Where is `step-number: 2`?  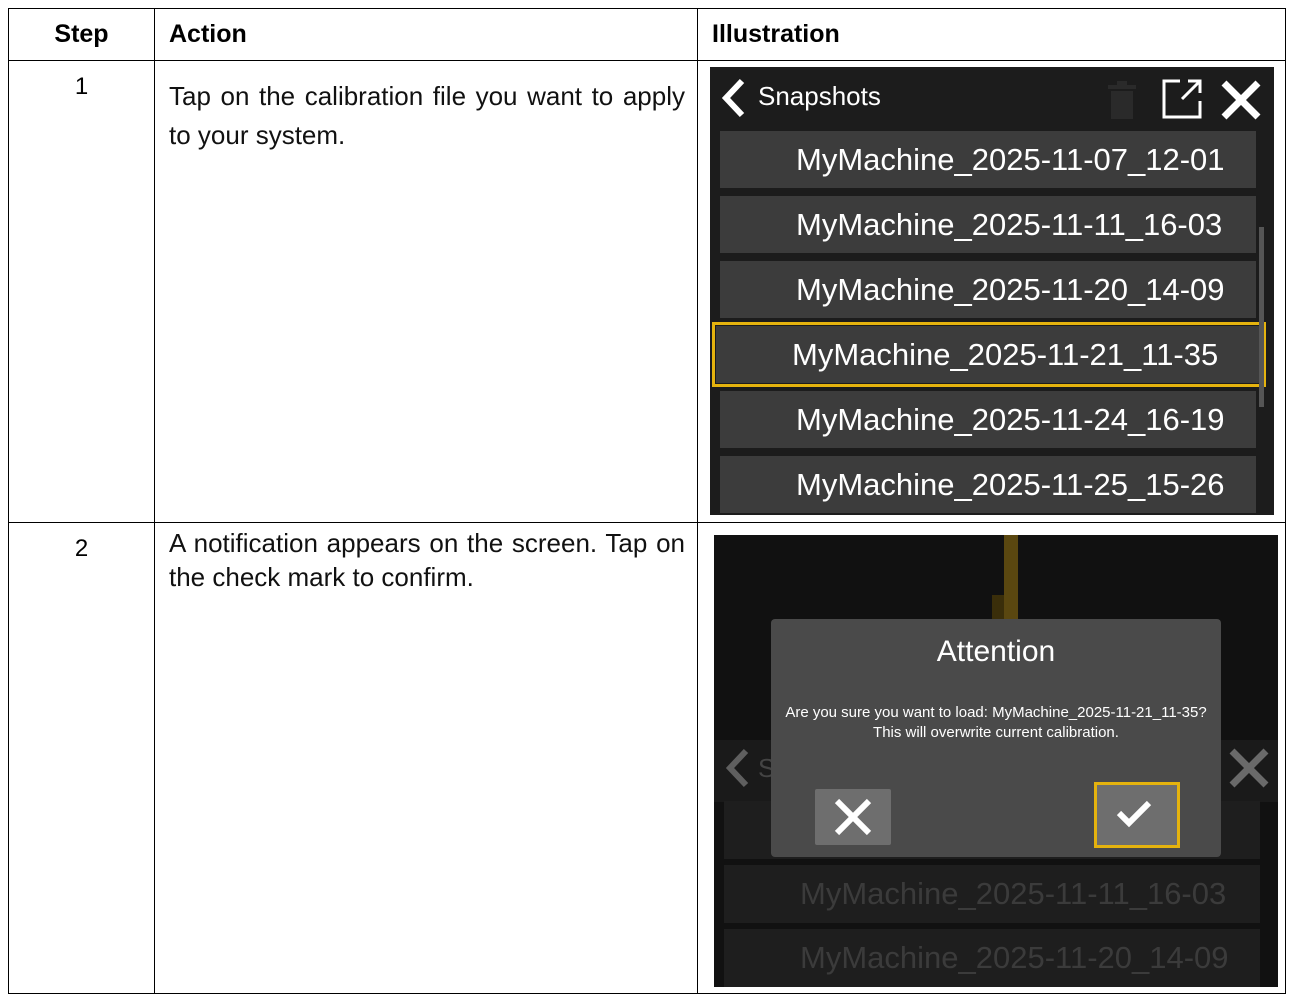
step-number: 2 is located at coordinates (81, 758).